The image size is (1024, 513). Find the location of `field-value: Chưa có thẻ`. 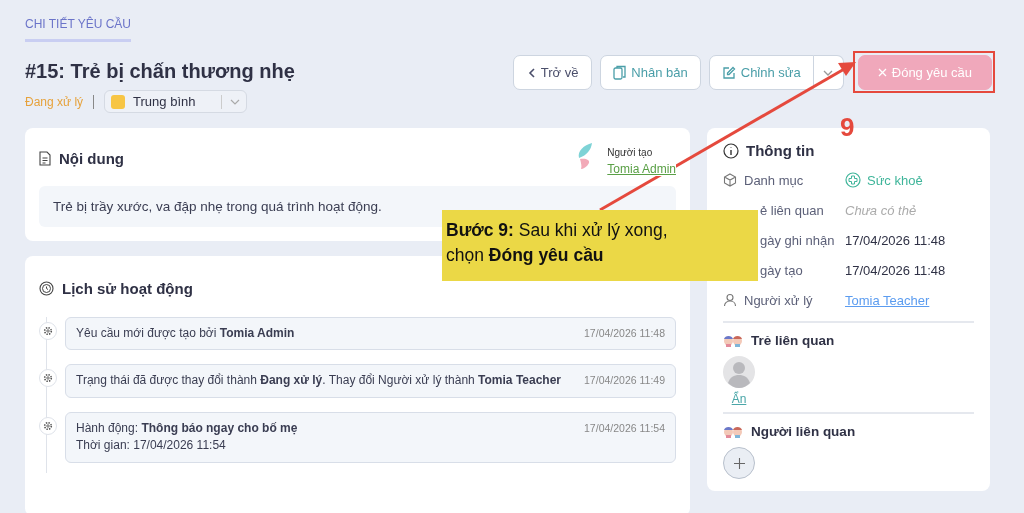

field-value: Chưa có thẻ is located at coordinates (881, 210).